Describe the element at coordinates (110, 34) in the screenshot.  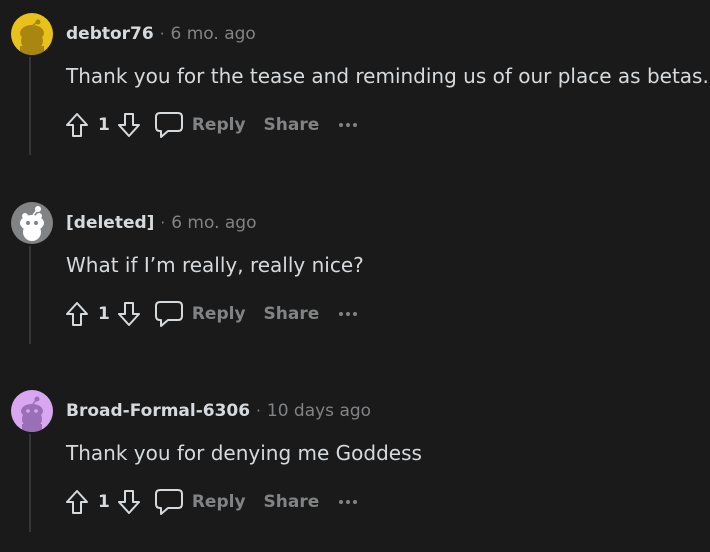
I see `username: debtor76` at that location.